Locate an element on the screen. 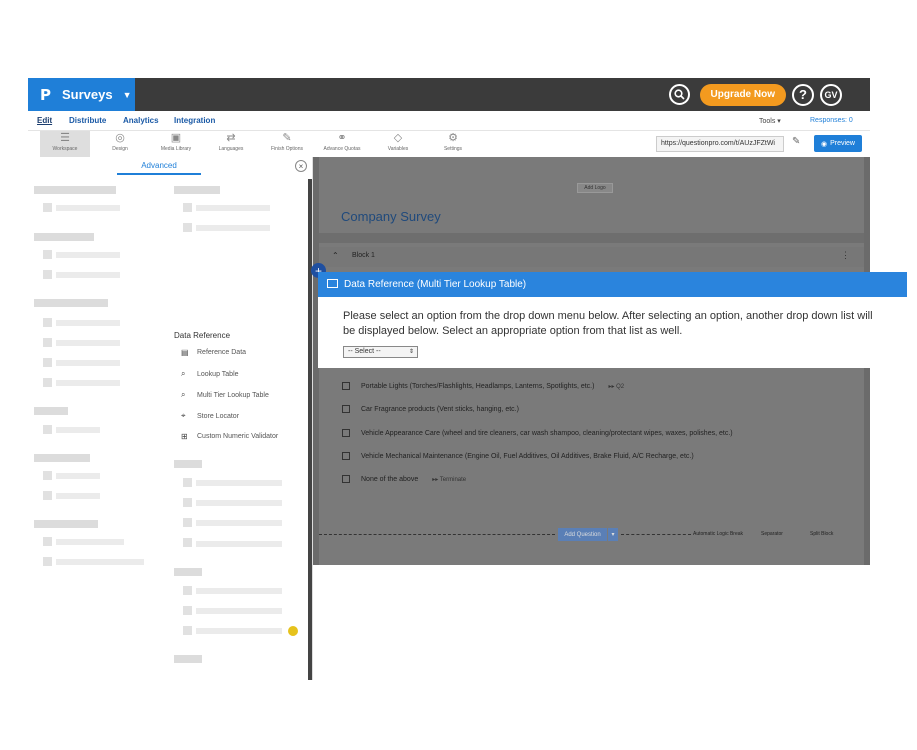 This screenshot has height=750, width=917. tab-analytics: Analytics is located at coordinates (141, 120).